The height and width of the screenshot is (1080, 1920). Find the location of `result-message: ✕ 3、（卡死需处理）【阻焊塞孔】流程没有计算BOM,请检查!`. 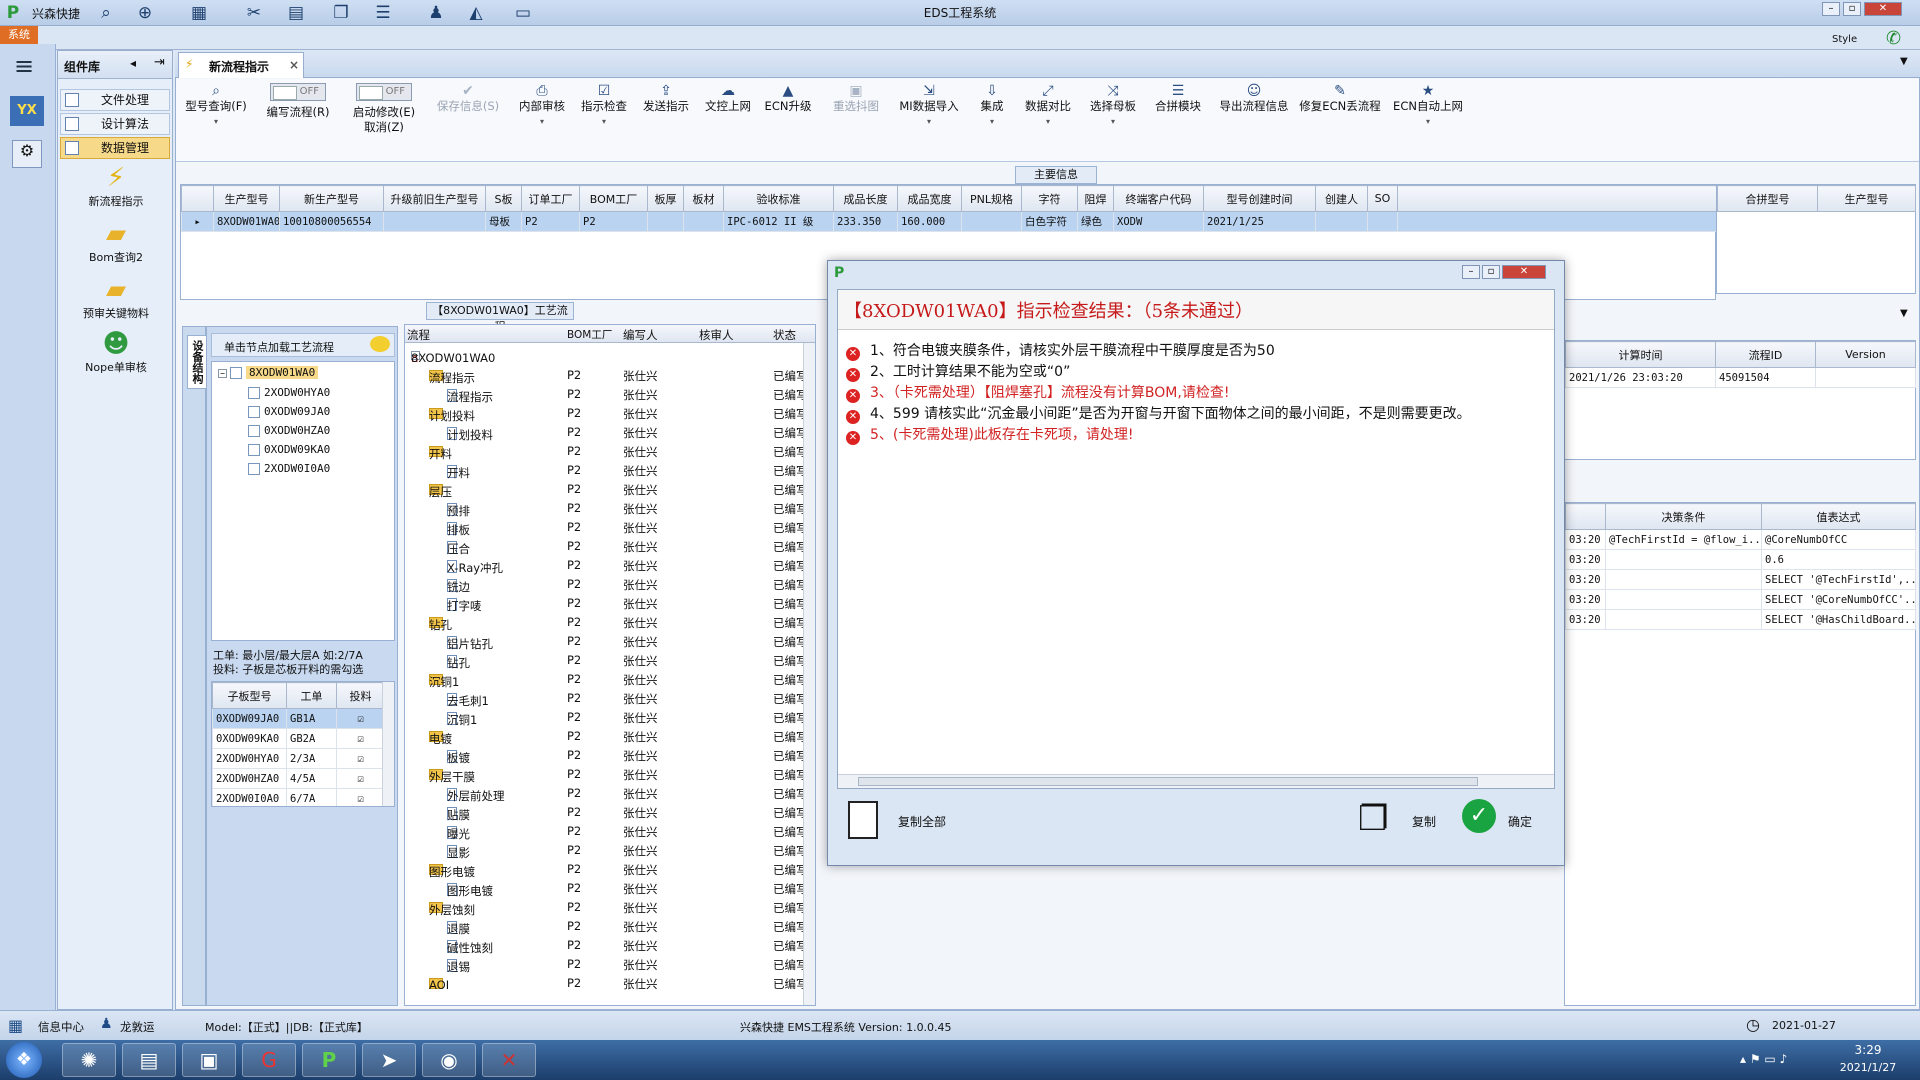

result-message: ✕ 3、（卡死需处理）【阻焊塞孔】流程没有计算BOM,请检查! is located at coordinates (1037, 392).